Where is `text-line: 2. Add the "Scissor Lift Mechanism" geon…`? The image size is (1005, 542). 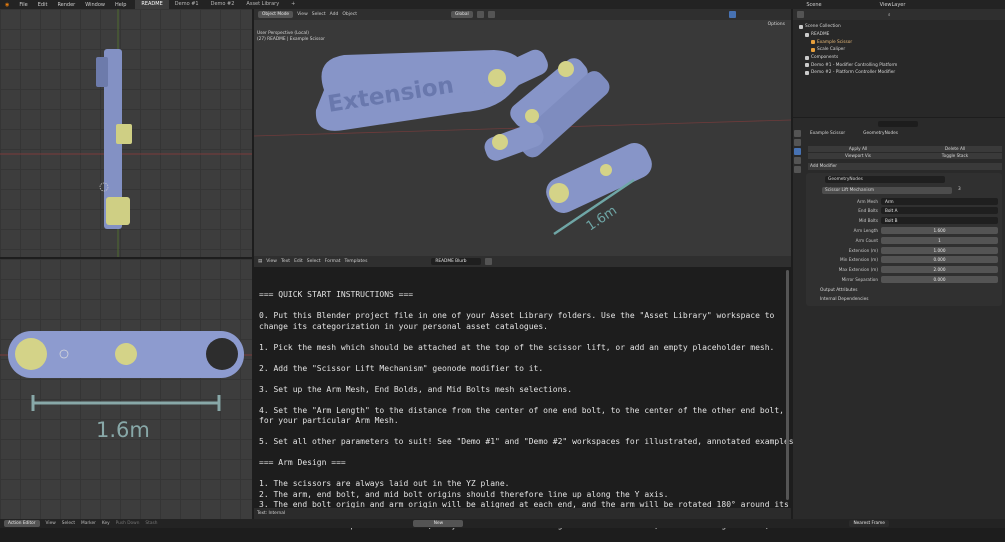 text-line: 2. Add the "Scissor Lift Mechanism" geon… is located at coordinates (401, 368).